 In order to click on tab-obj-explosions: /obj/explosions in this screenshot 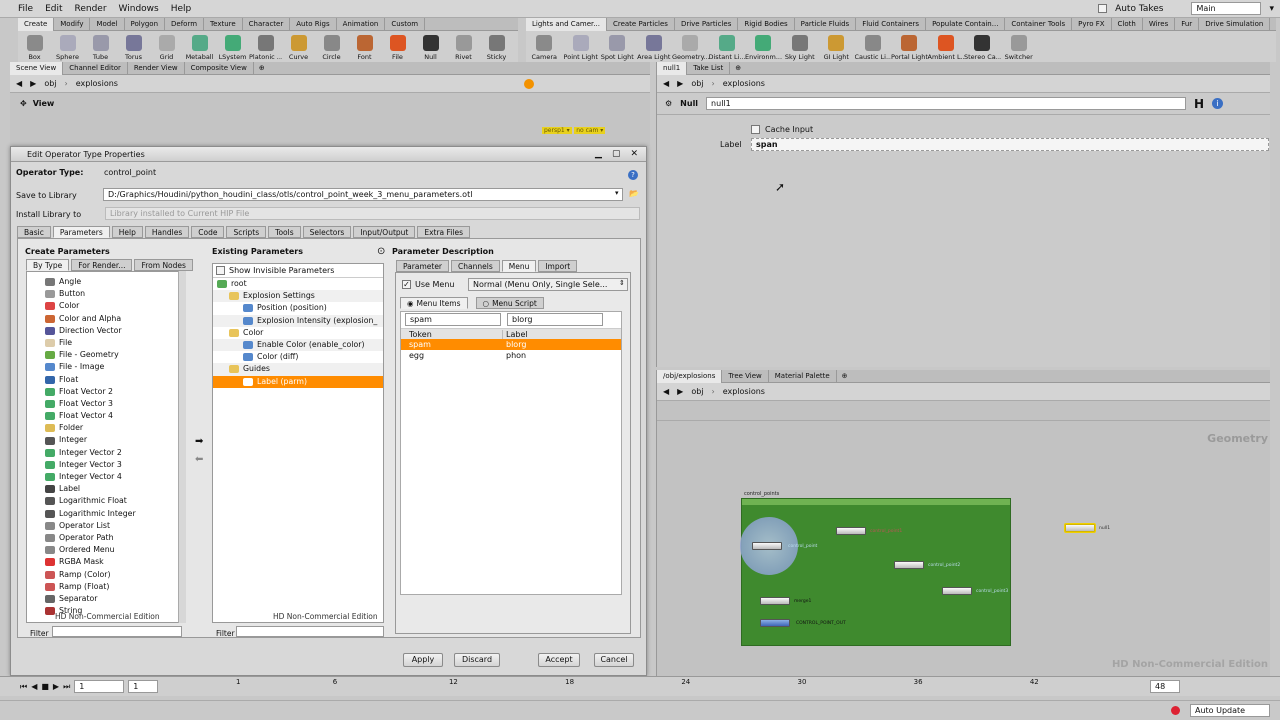, I will do `click(690, 376)`.